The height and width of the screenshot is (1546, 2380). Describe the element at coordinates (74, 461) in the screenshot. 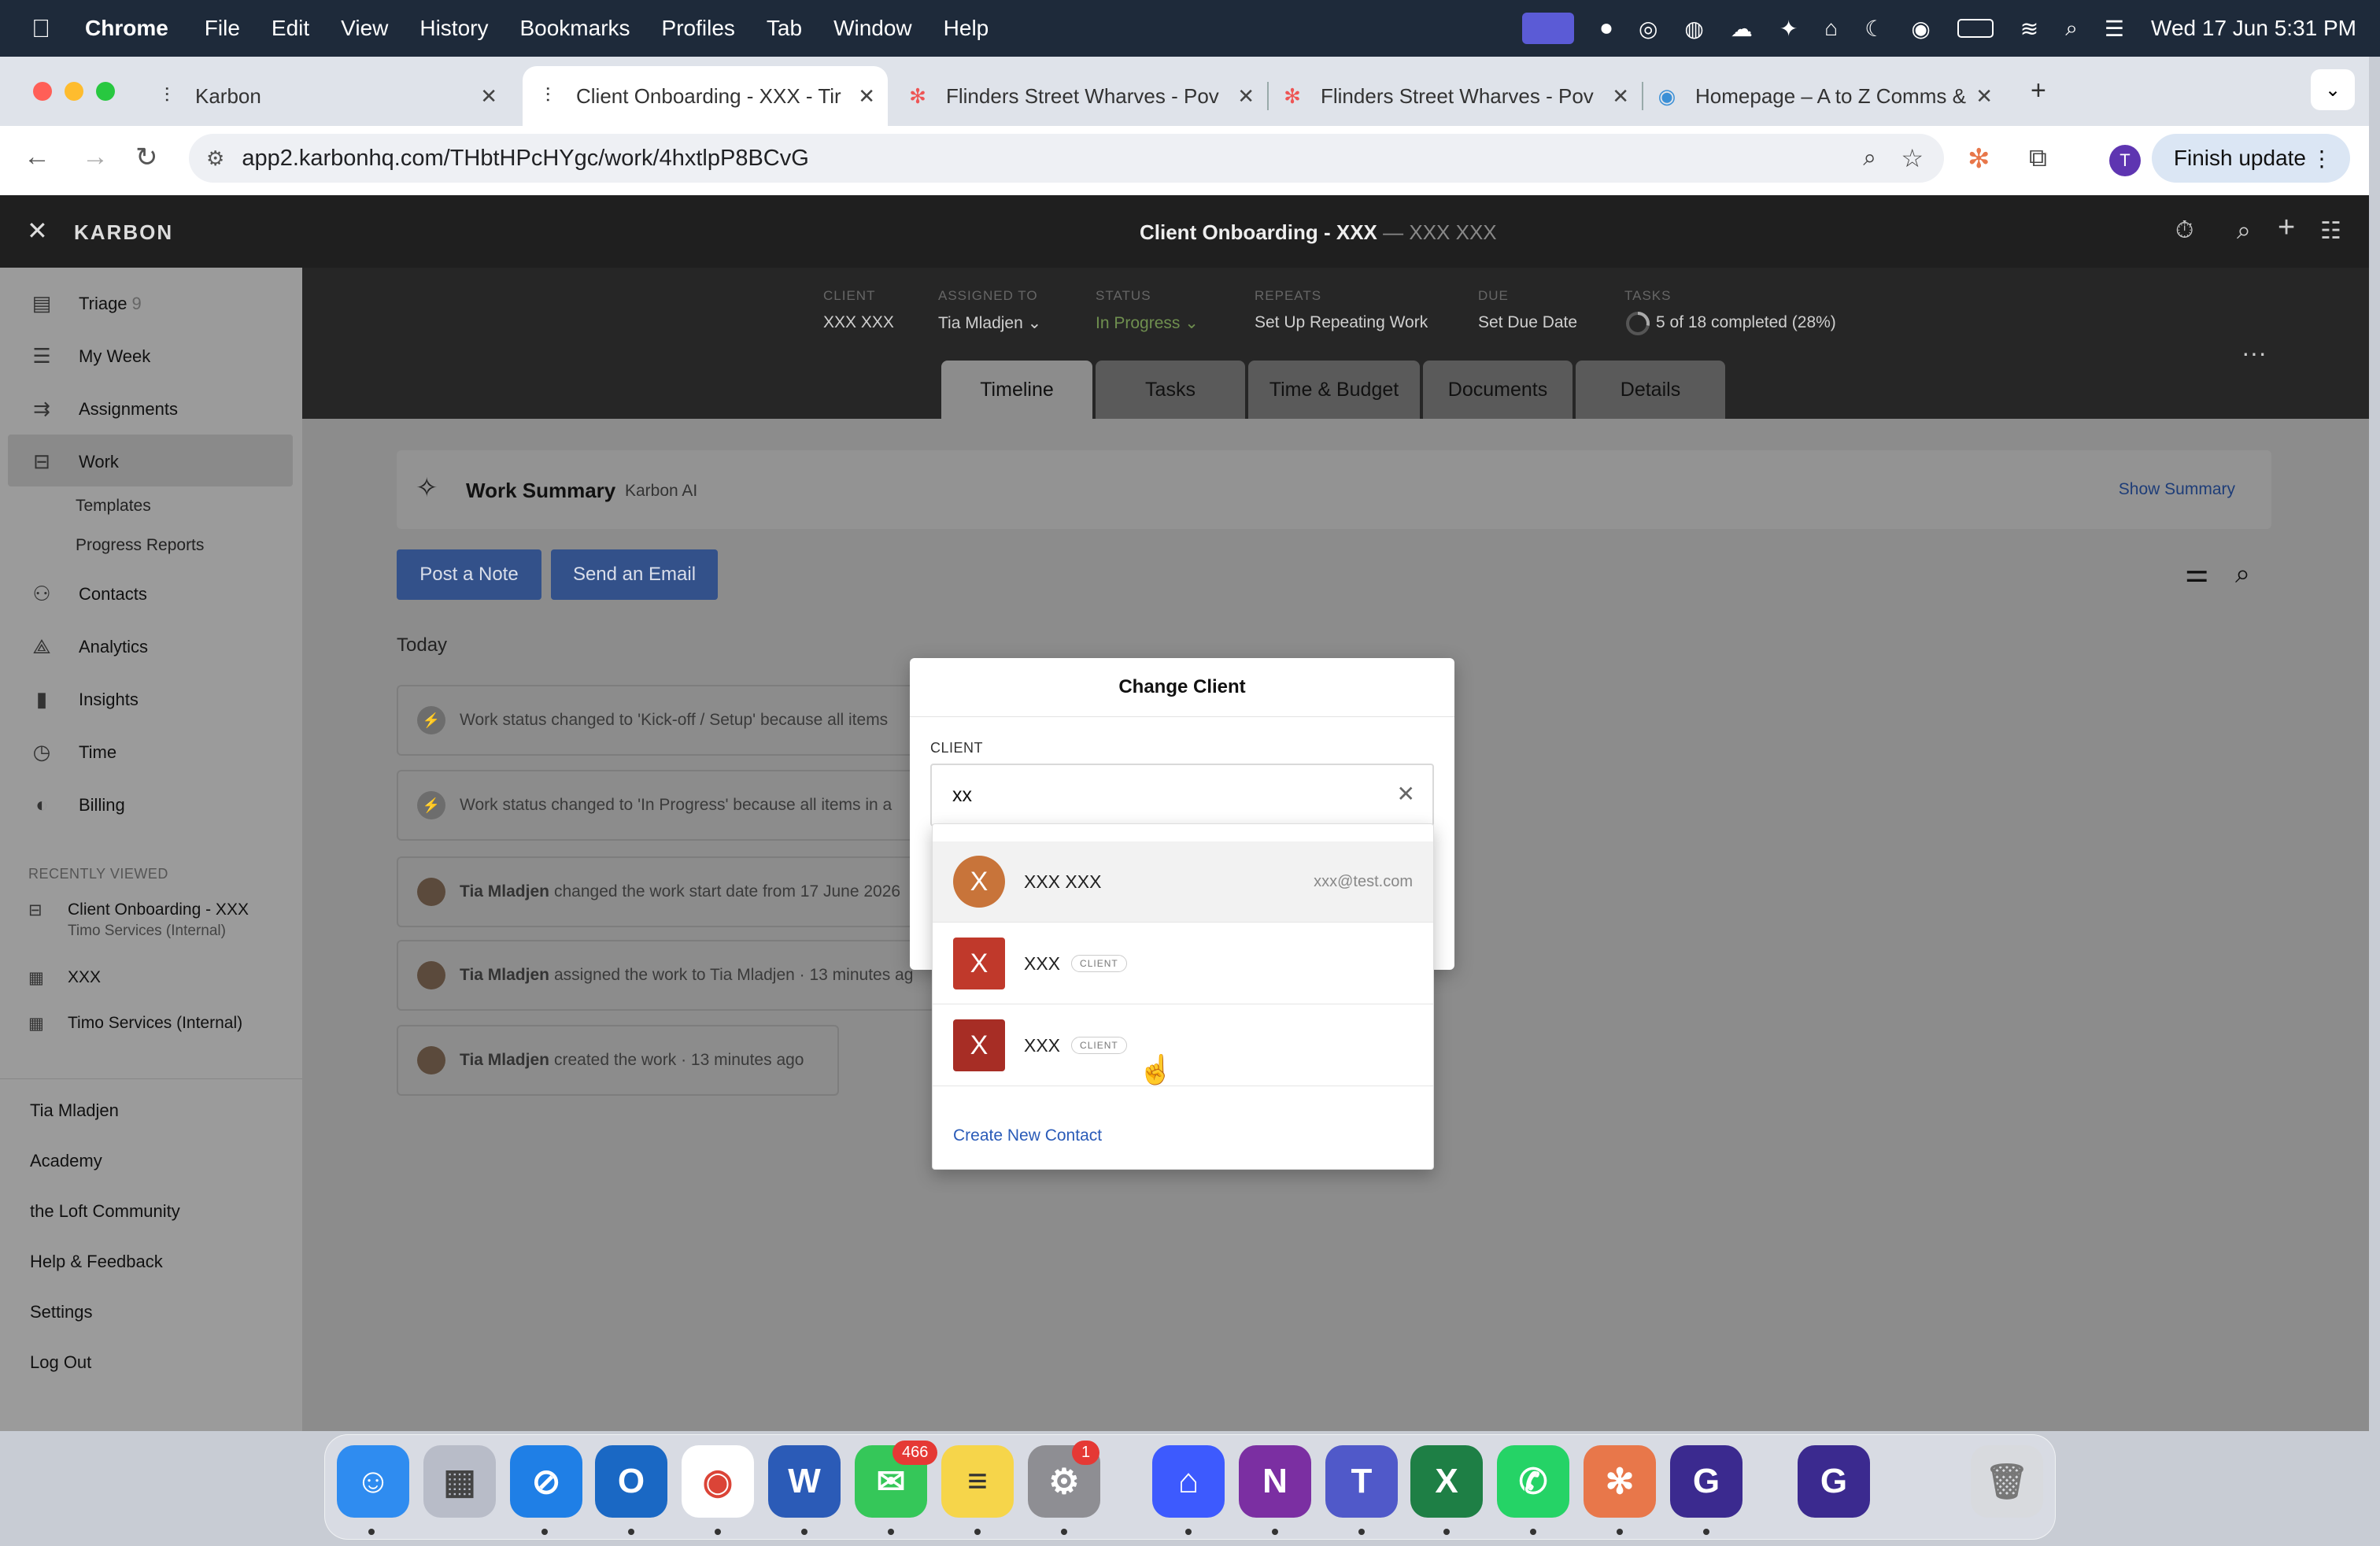

I see `sidebar-item-work: ⊟ Work` at that location.